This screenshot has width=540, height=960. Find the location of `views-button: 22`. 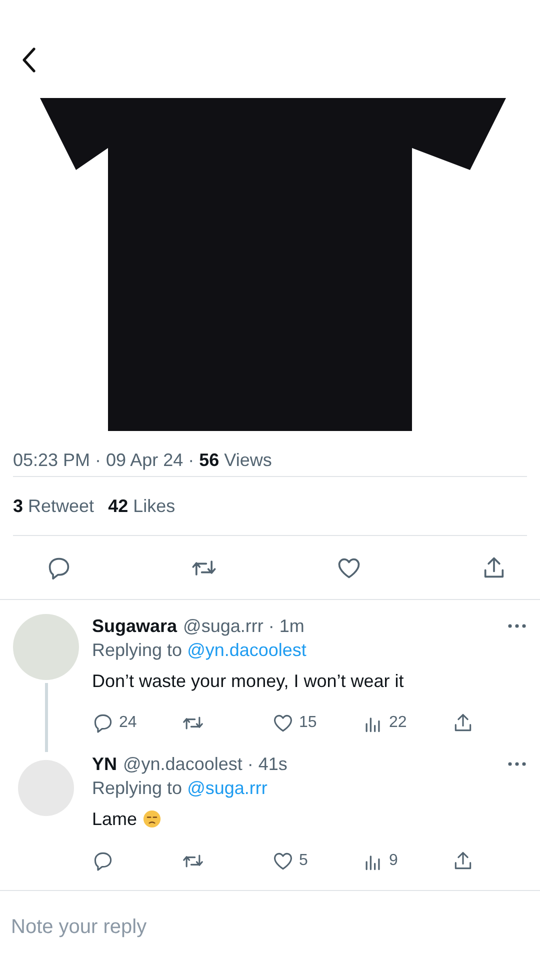

views-button: 22 is located at coordinates (407, 723).